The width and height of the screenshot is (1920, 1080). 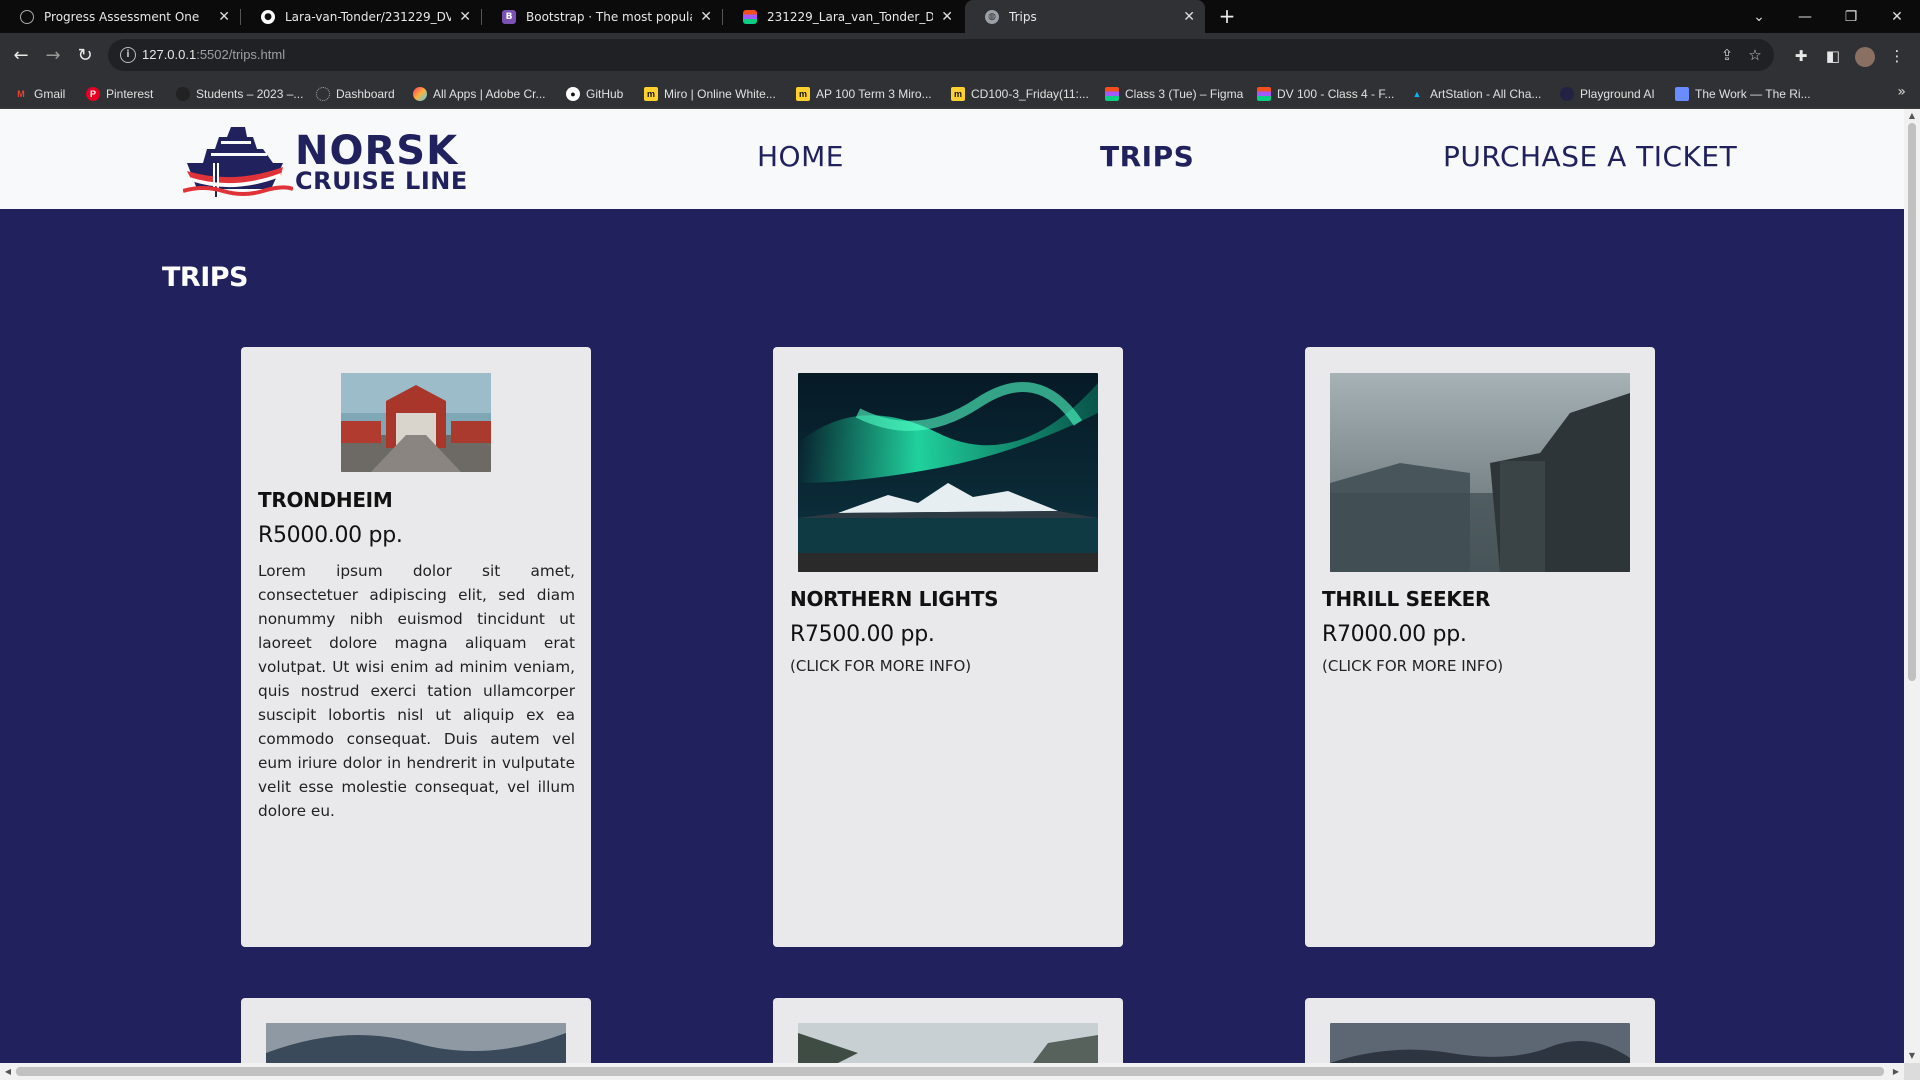 What do you see at coordinates (1184, 93) in the screenshot?
I see `bookmark-label: Class 3 (Tue) – Figma` at bounding box center [1184, 93].